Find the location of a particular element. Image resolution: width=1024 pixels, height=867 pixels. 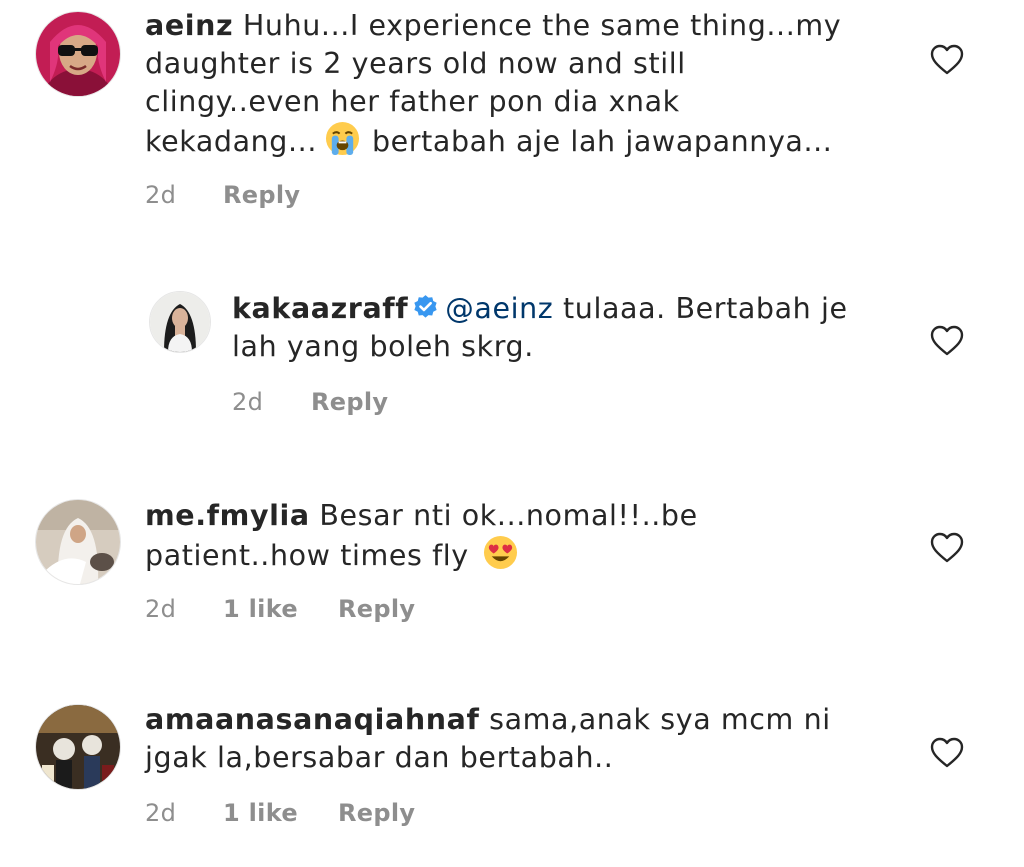

comment-text-line: sama,anak sya mcm ni is located at coordinates (660, 719).